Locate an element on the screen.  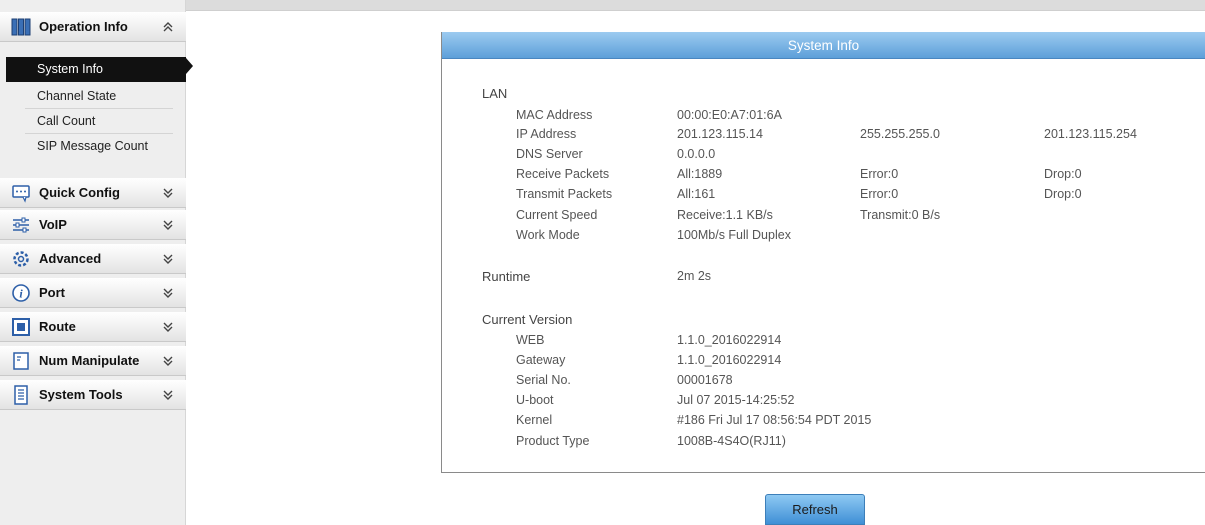
operation-info-icon is located at coordinates (21, 27).